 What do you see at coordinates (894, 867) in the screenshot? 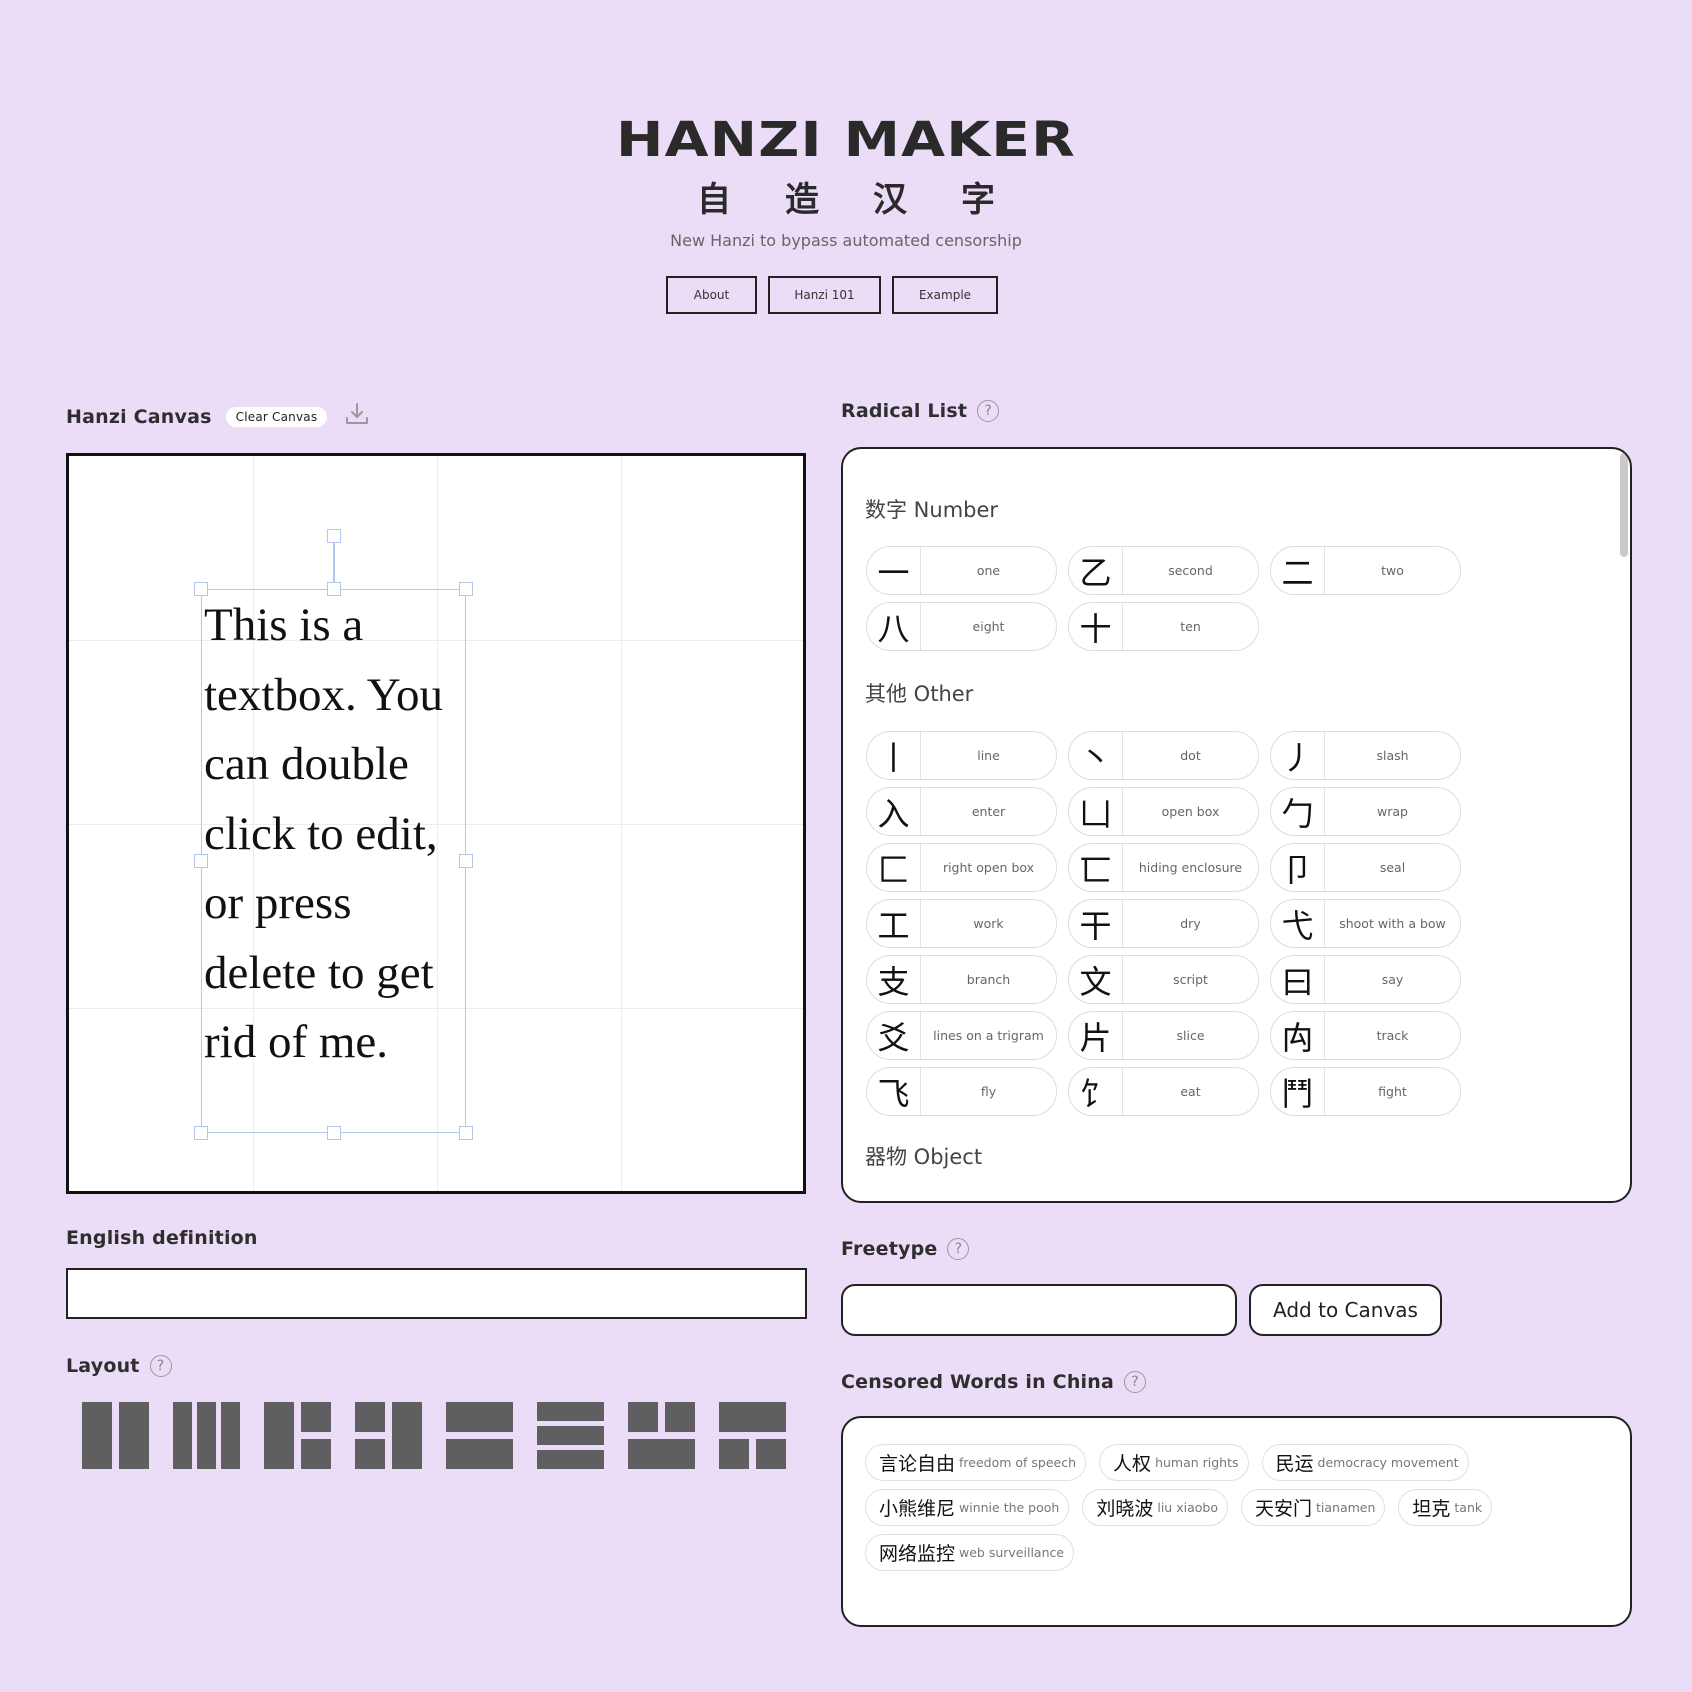
I see `radical-char: 匚` at bounding box center [894, 867].